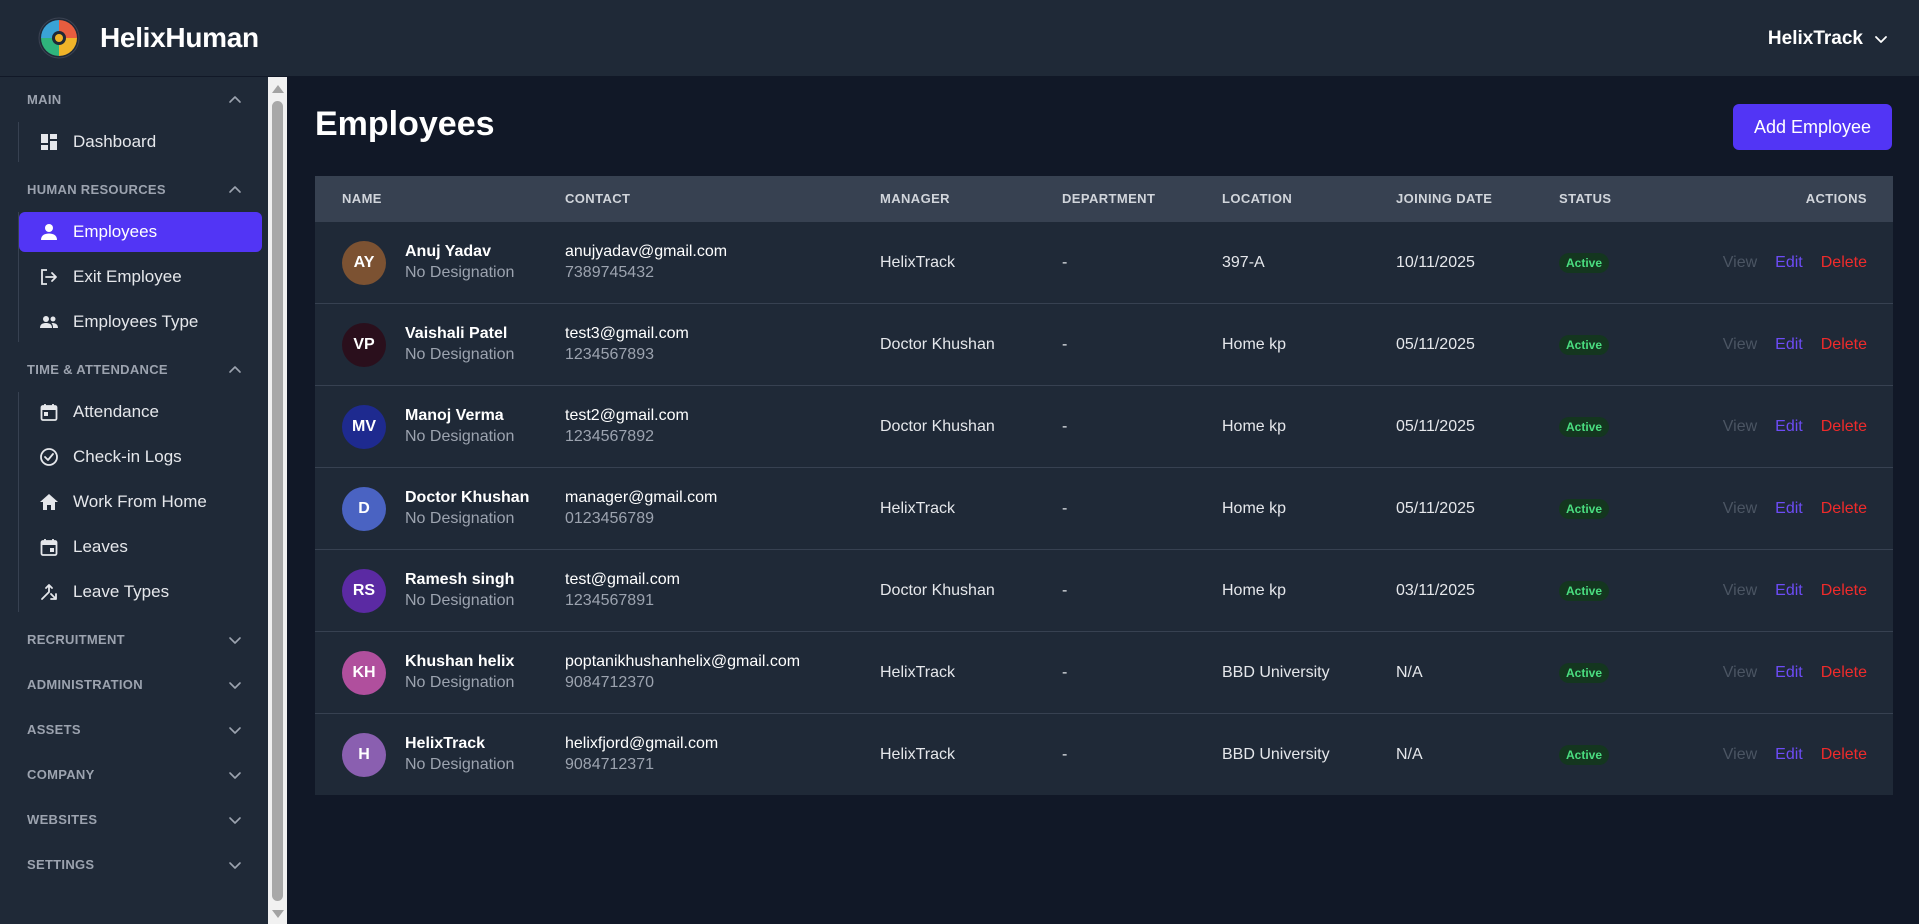 This screenshot has height=924, width=1919. What do you see at coordinates (459, 252) in the screenshot?
I see `employee-name: Anuj Yadav` at bounding box center [459, 252].